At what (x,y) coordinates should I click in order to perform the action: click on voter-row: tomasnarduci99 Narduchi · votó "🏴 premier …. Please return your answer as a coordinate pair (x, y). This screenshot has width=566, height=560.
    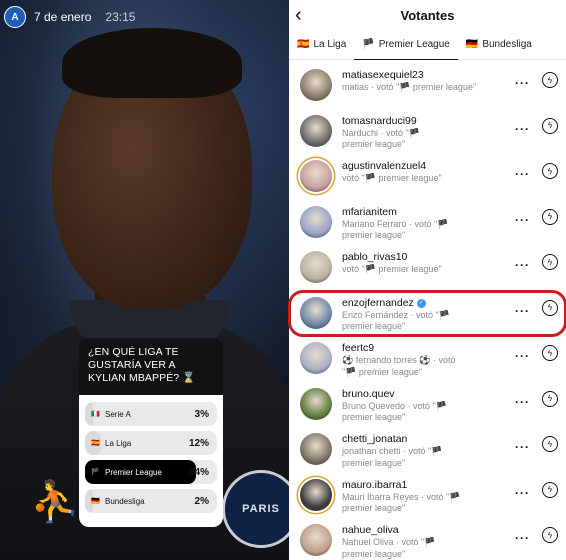
    Looking at the image, I should click on (427, 132).